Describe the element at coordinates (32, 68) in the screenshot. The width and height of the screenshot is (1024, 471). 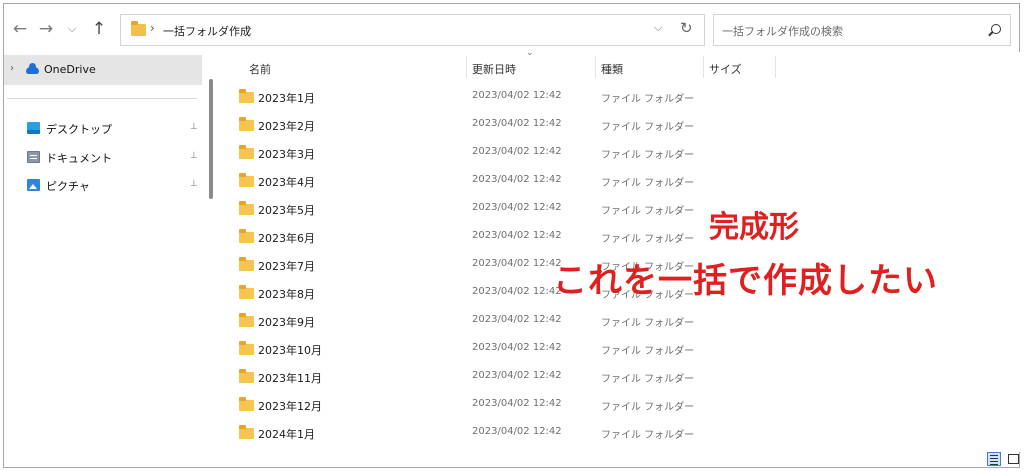
I see `cloud-icon` at that location.